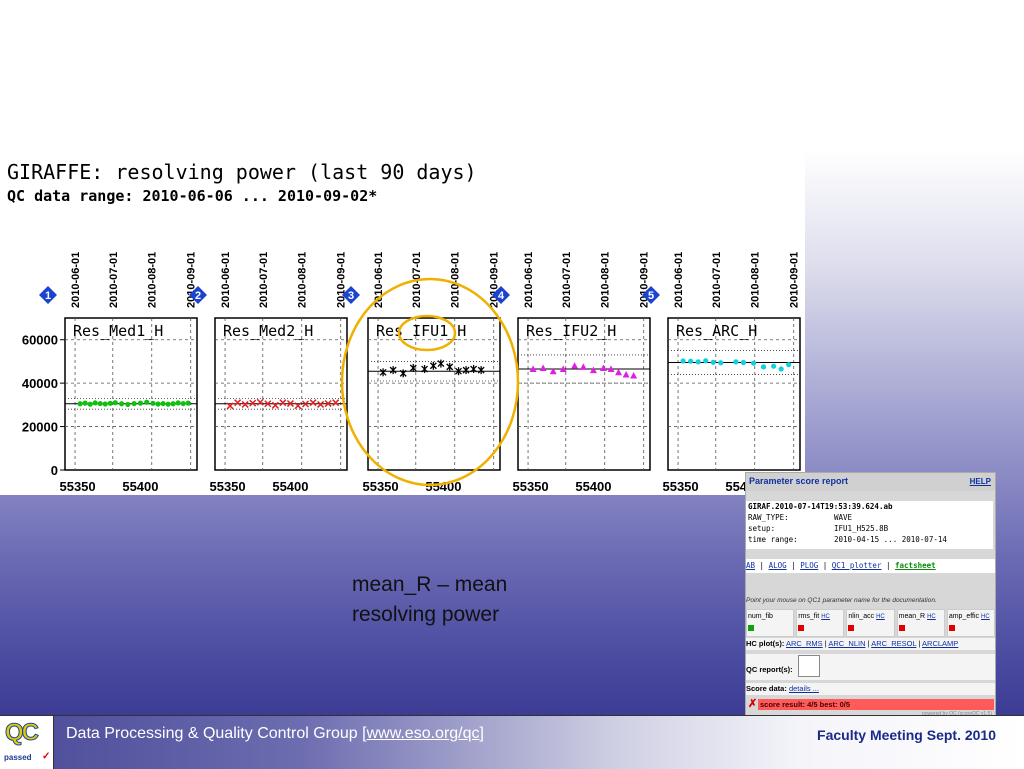  Describe the element at coordinates (651, 296) in the screenshot. I see `panel-badge-label: 5` at that location.